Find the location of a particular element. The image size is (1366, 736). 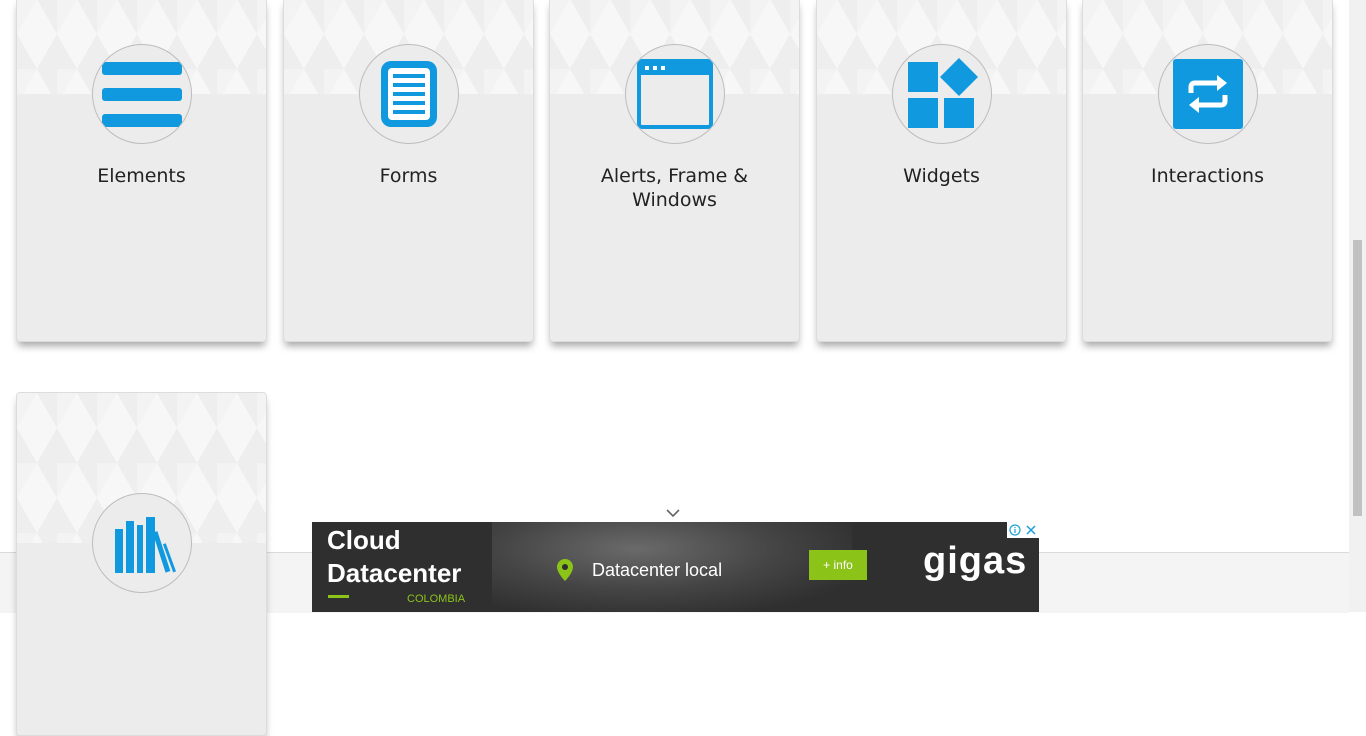

ad-choices-badge is located at coordinates (1015, 530).